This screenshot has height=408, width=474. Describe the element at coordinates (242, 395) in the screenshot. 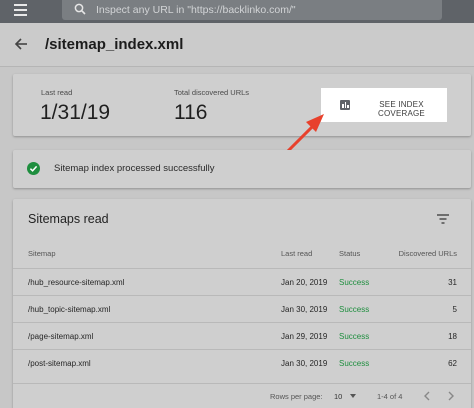

I see `table-pagination: Rows per page: 10 1-4 of 4` at that location.